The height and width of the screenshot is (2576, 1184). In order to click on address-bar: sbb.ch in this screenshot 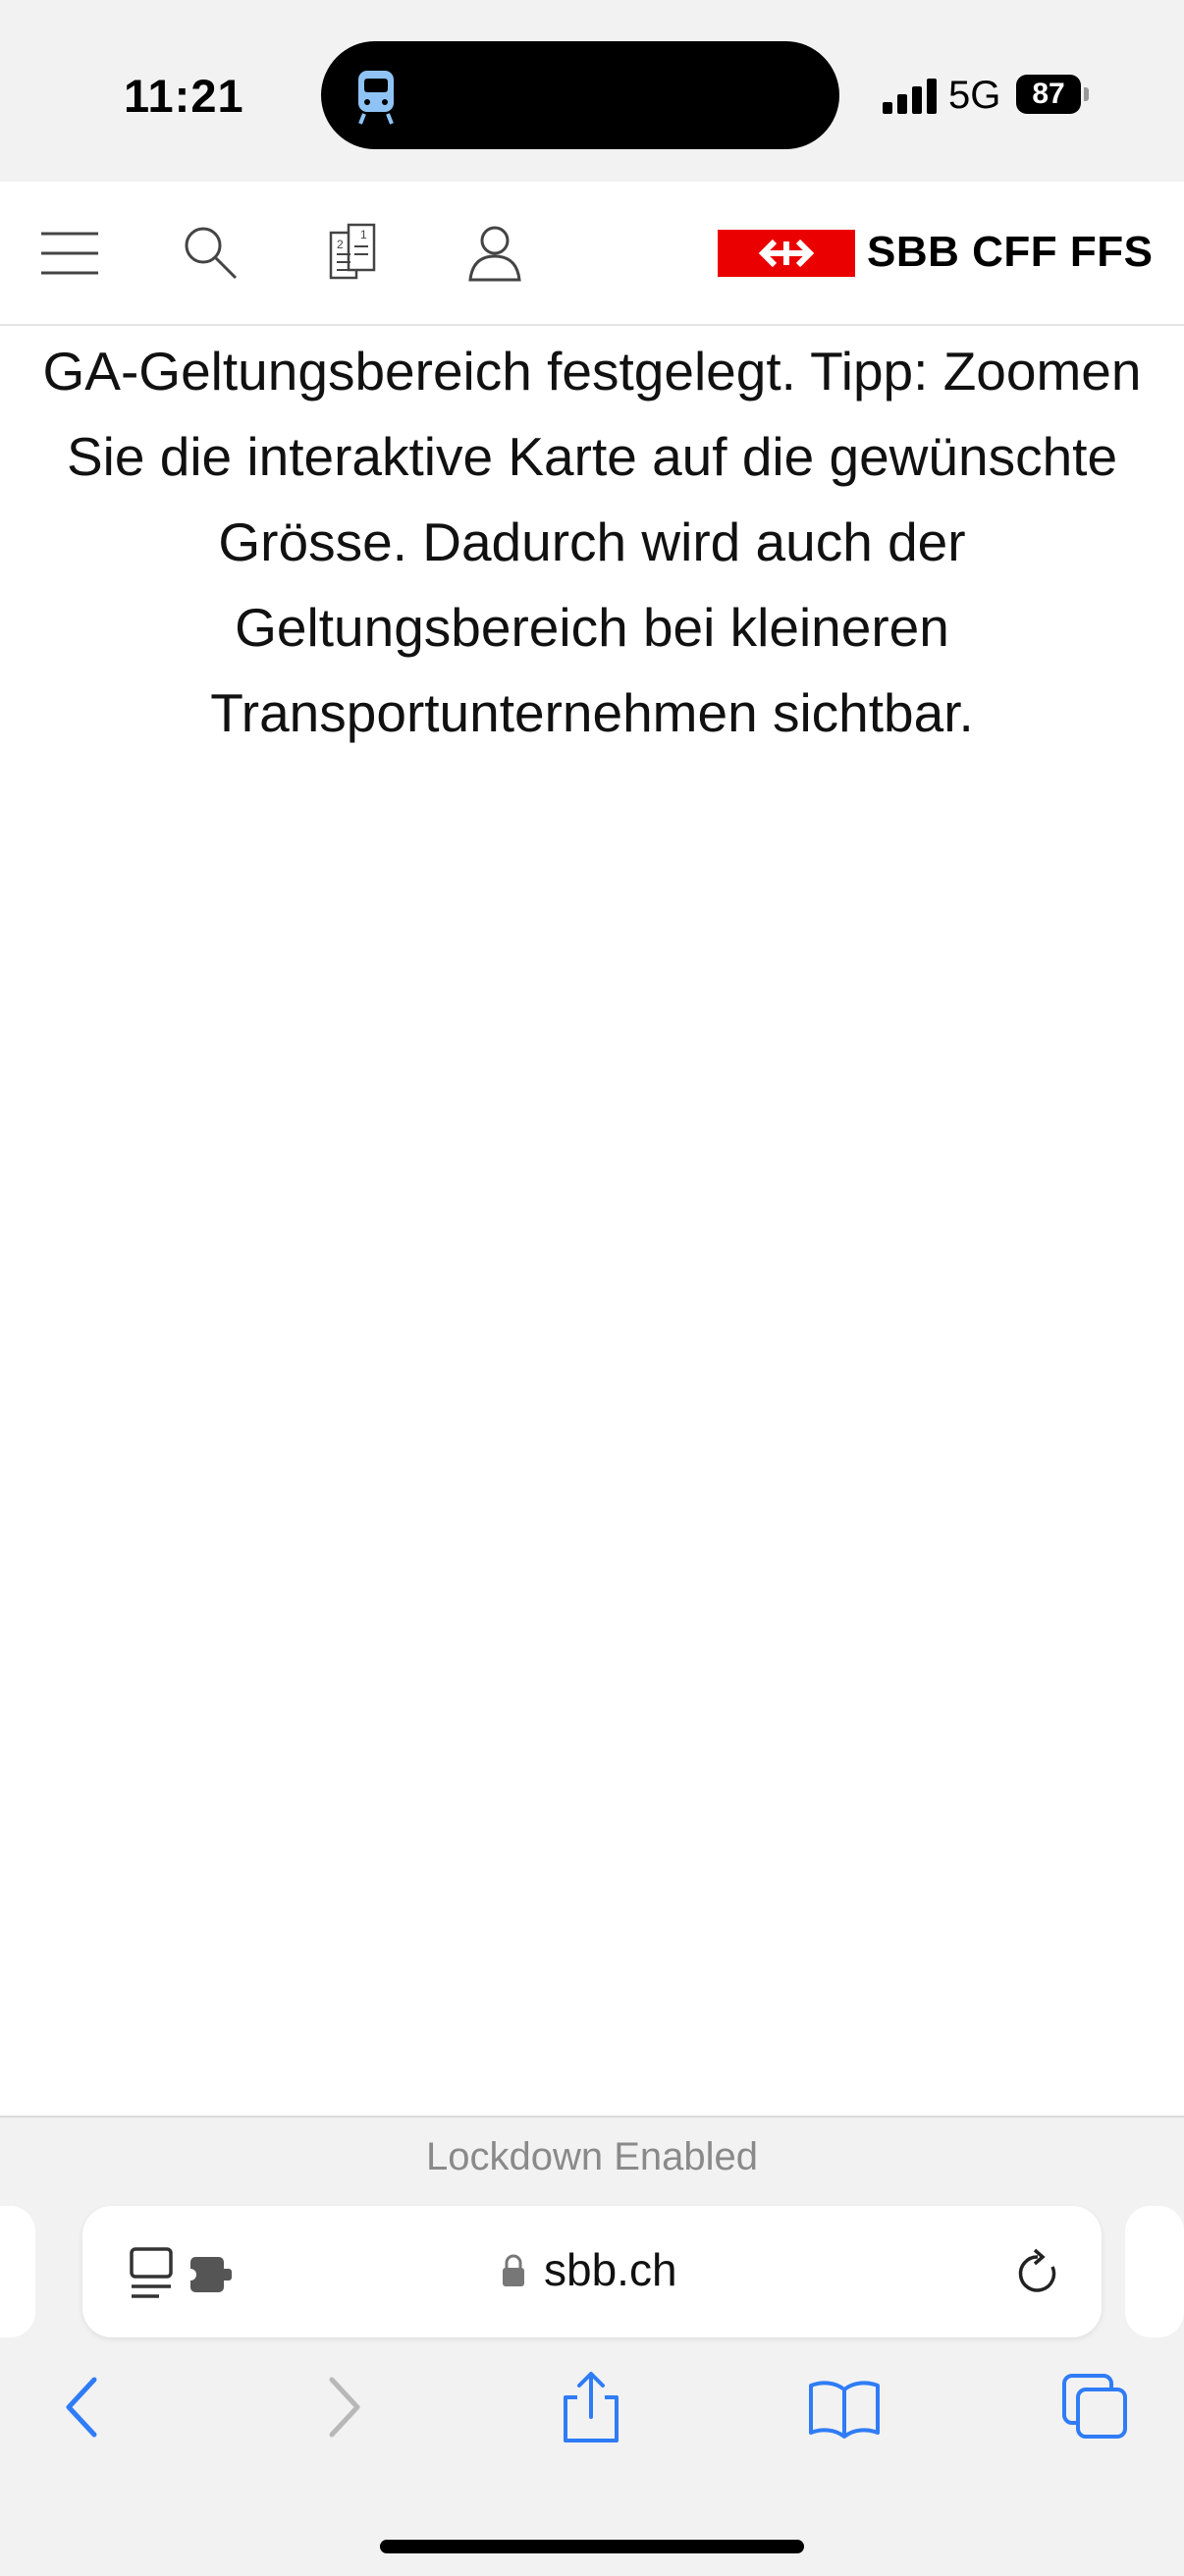, I will do `click(592, 2271)`.